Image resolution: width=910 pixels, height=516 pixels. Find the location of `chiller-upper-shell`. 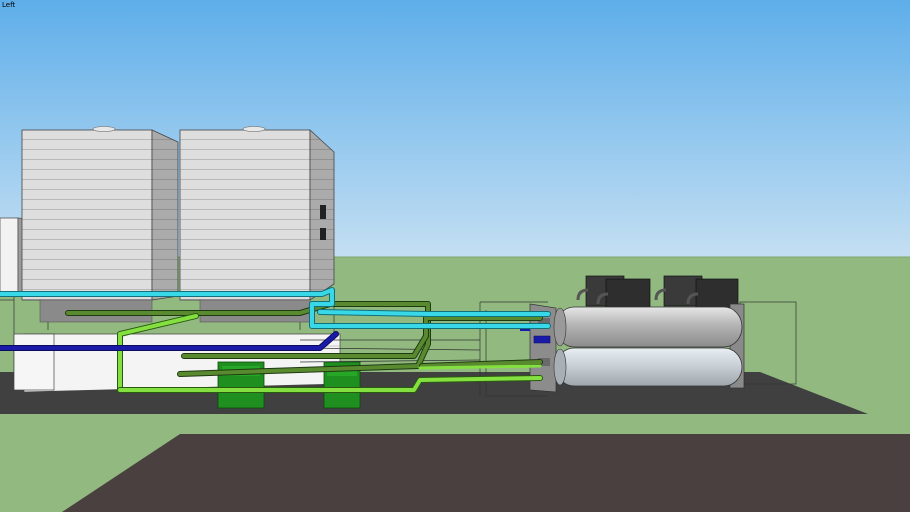

chiller-upper-shell is located at coordinates (649, 327).